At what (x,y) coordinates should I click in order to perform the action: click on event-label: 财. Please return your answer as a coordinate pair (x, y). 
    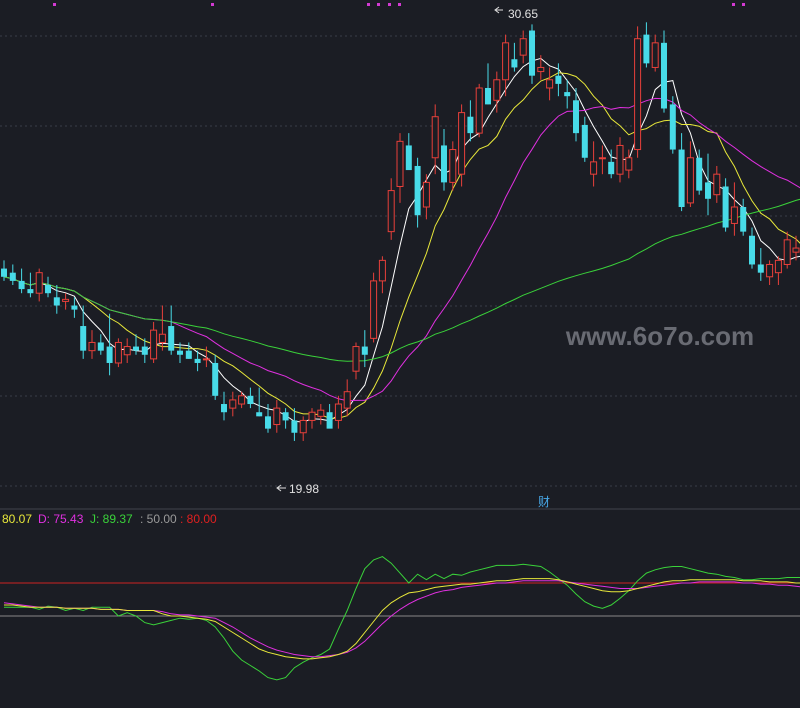
    Looking at the image, I should click on (544, 502).